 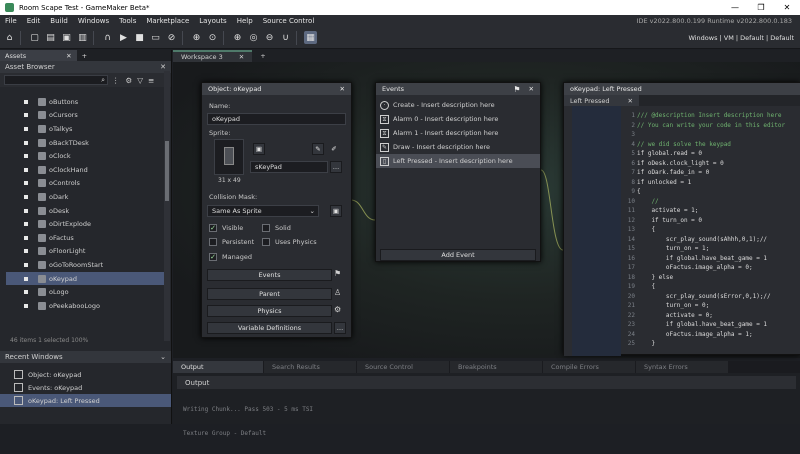 What do you see at coordinates (85, 156) in the screenshot?
I see `list-item: oClock` at bounding box center [85, 156].